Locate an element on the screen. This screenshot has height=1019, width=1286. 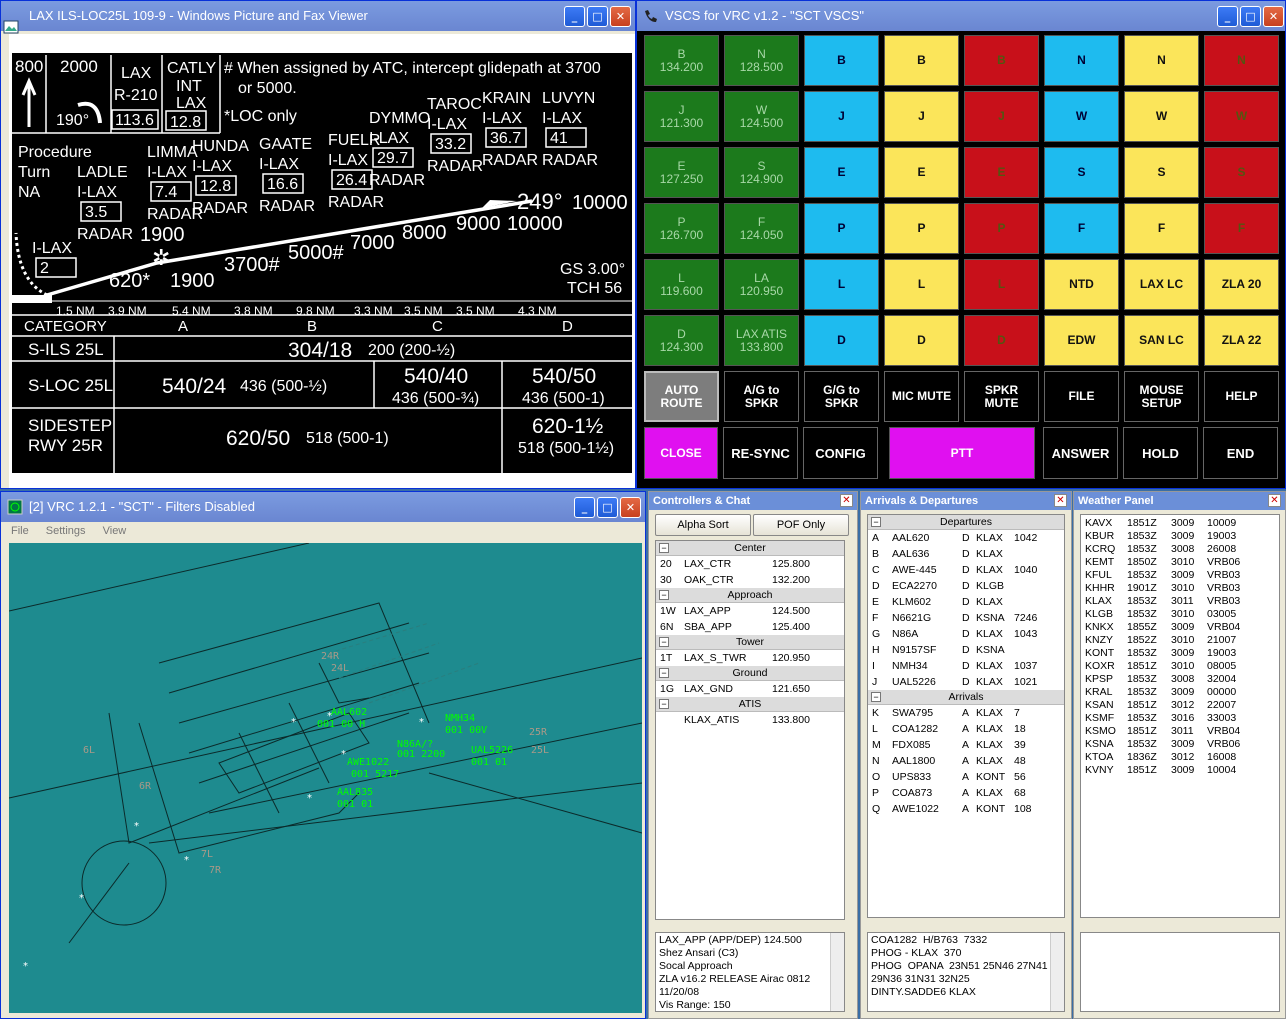
vscs-key: W is located at coordinates (1161, 116).